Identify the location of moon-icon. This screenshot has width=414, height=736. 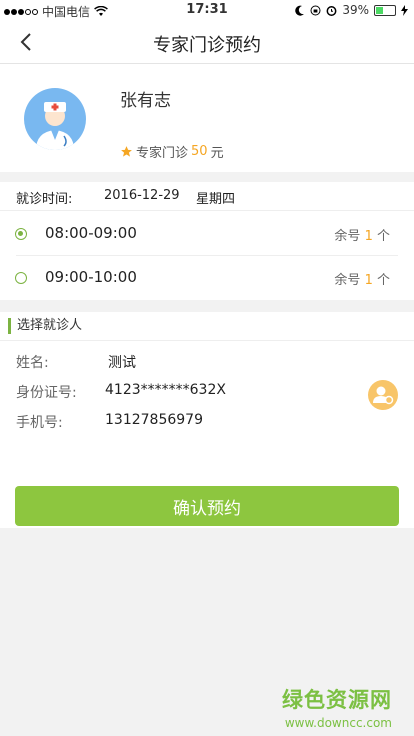
(300, 10).